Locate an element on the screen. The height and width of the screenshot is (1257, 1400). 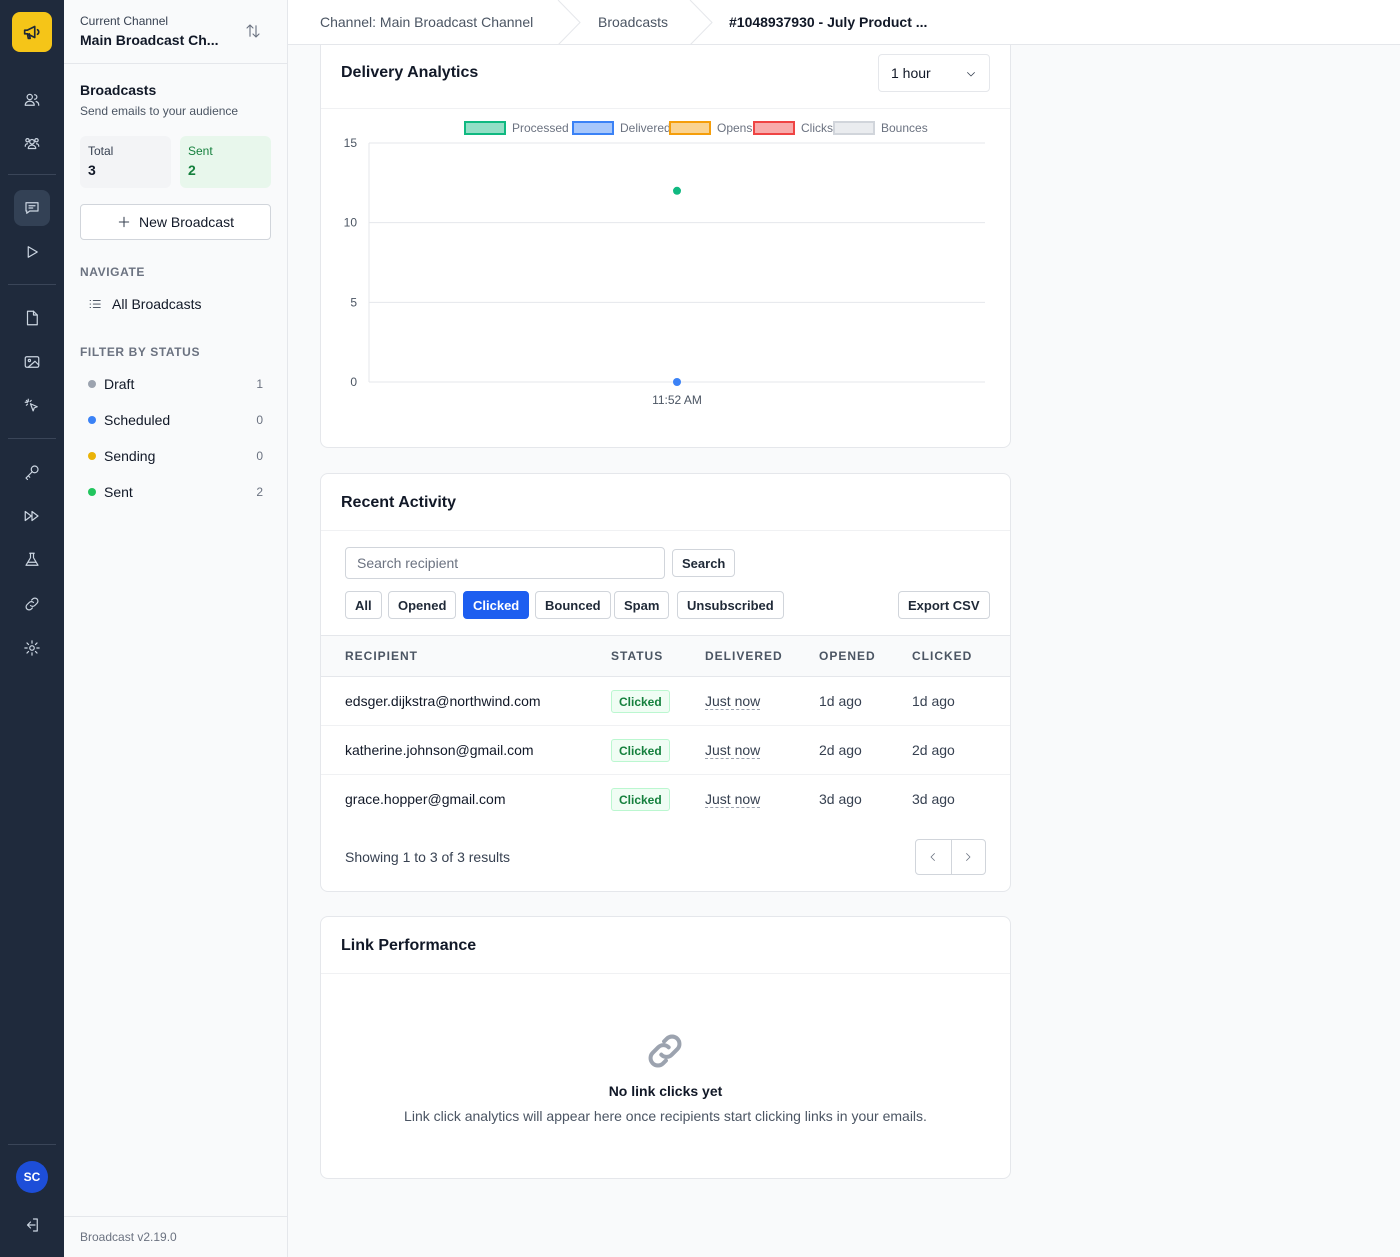
total-value: 3 is located at coordinates (92, 170).